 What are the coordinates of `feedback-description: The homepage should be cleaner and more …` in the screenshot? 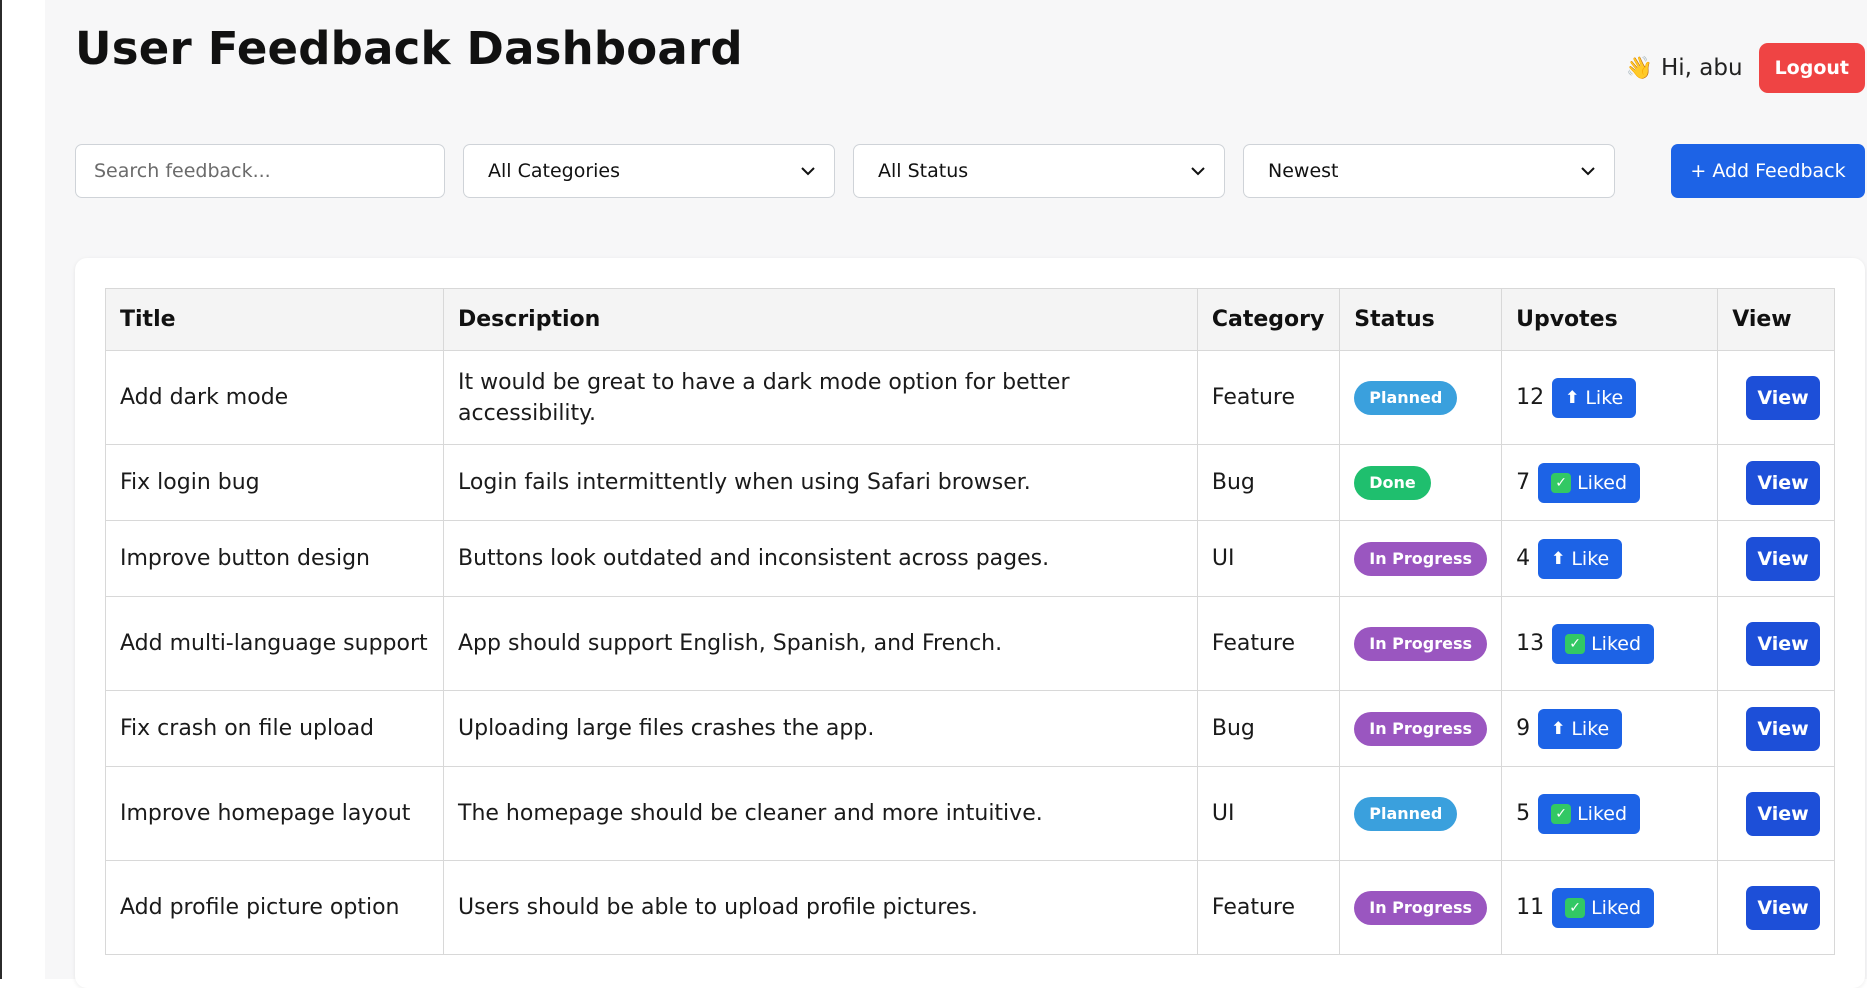 It's located at (820, 813).